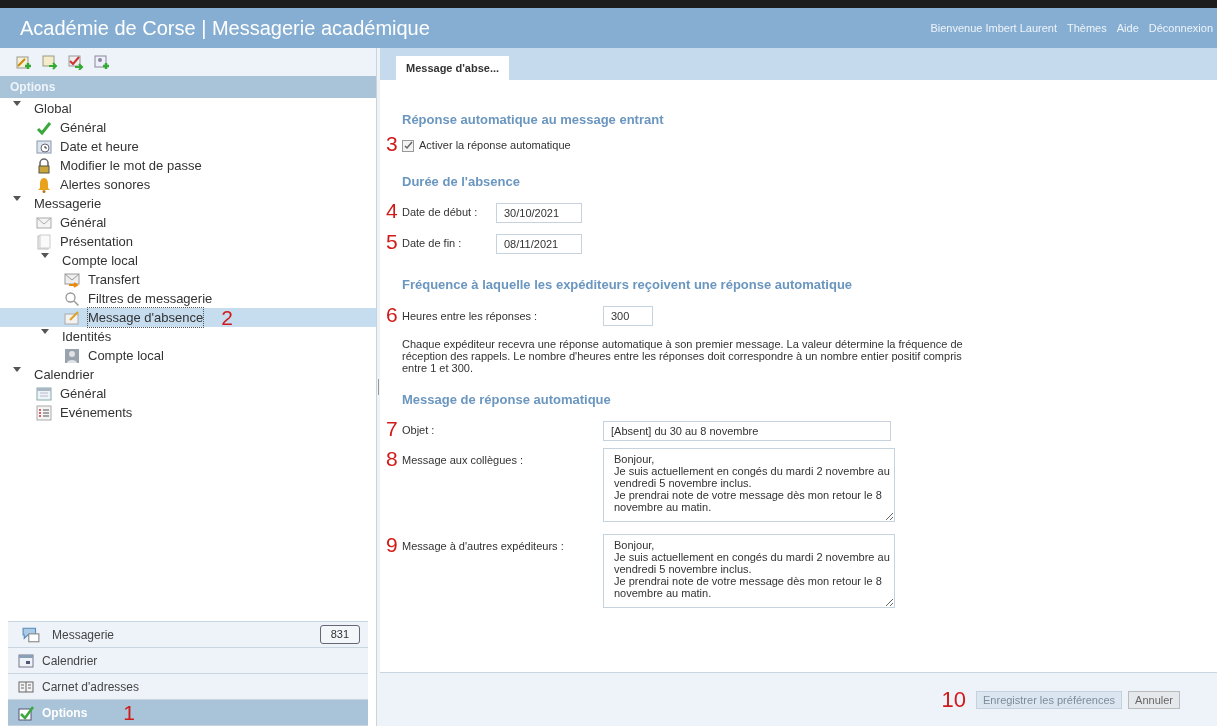  Describe the element at coordinates (114, 279) in the screenshot. I see `tree-item-label: Transfert` at that location.